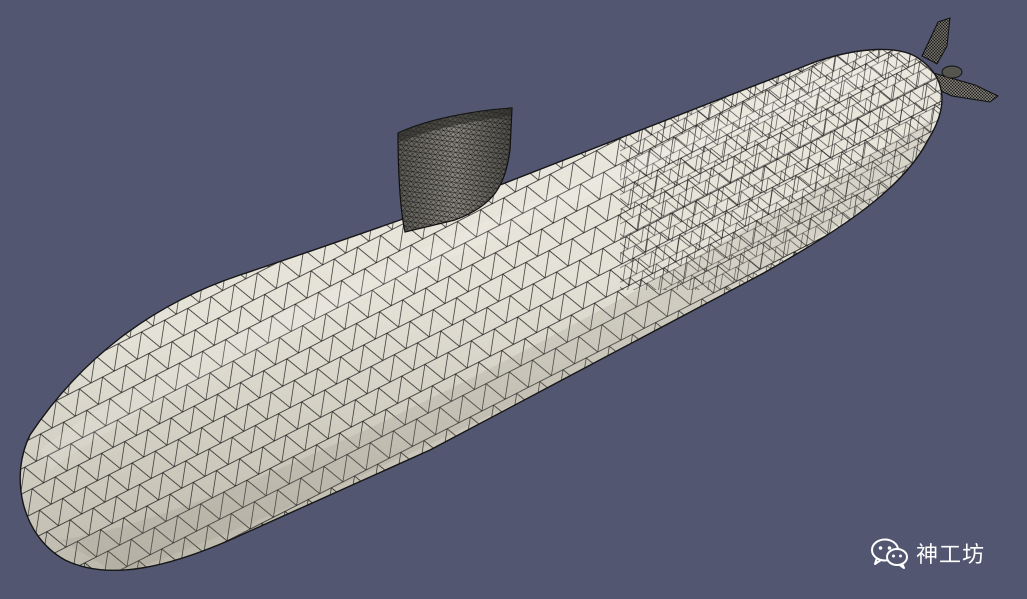  I want to click on watermark: 神工坊, so click(927, 553).